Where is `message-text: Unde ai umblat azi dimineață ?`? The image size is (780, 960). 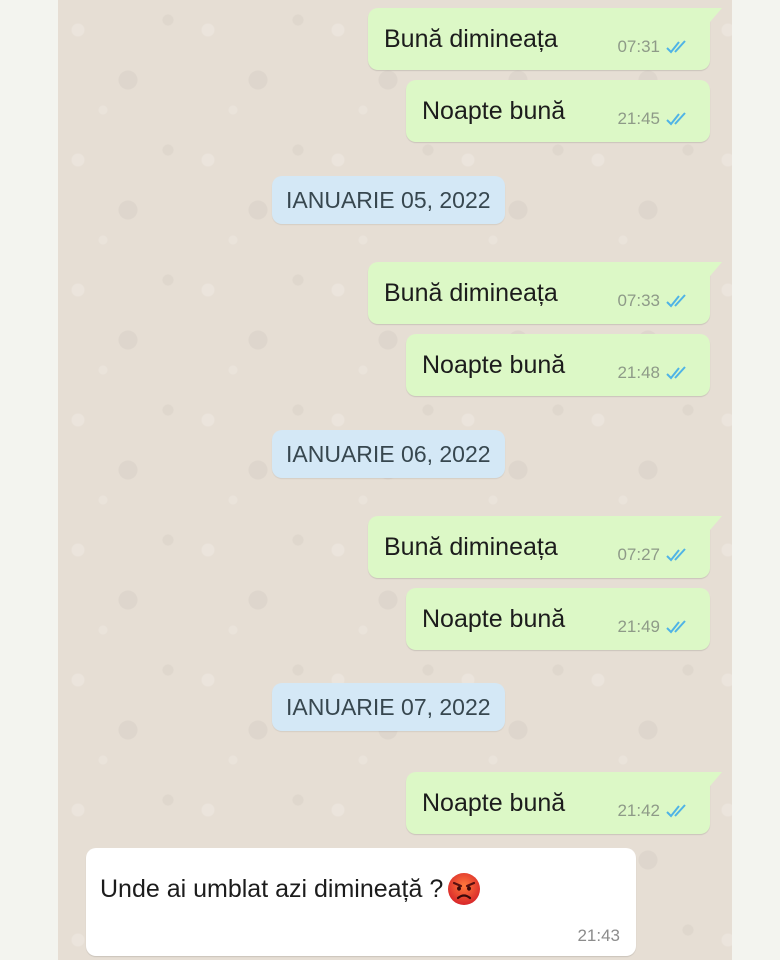 message-text: Unde ai umblat azi dimineață ? is located at coordinates (272, 888).